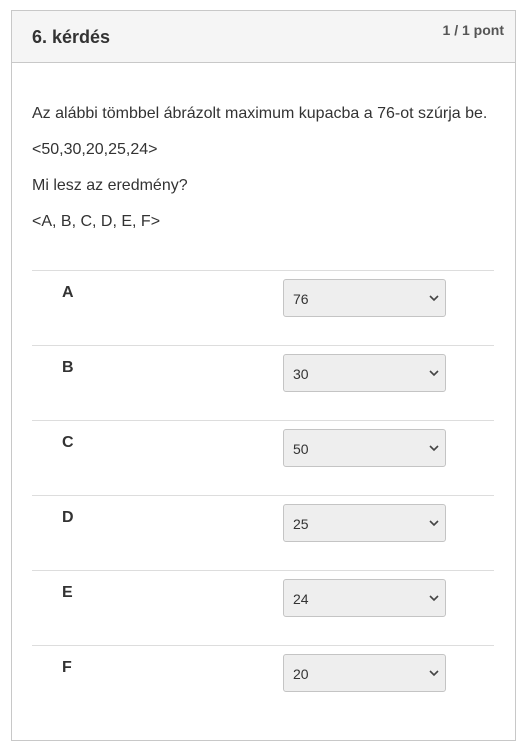 This screenshot has width=516, height=745. Describe the element at coordinates (364, 673) in the screenshot. I see `answer-select-f: 20` at that location.